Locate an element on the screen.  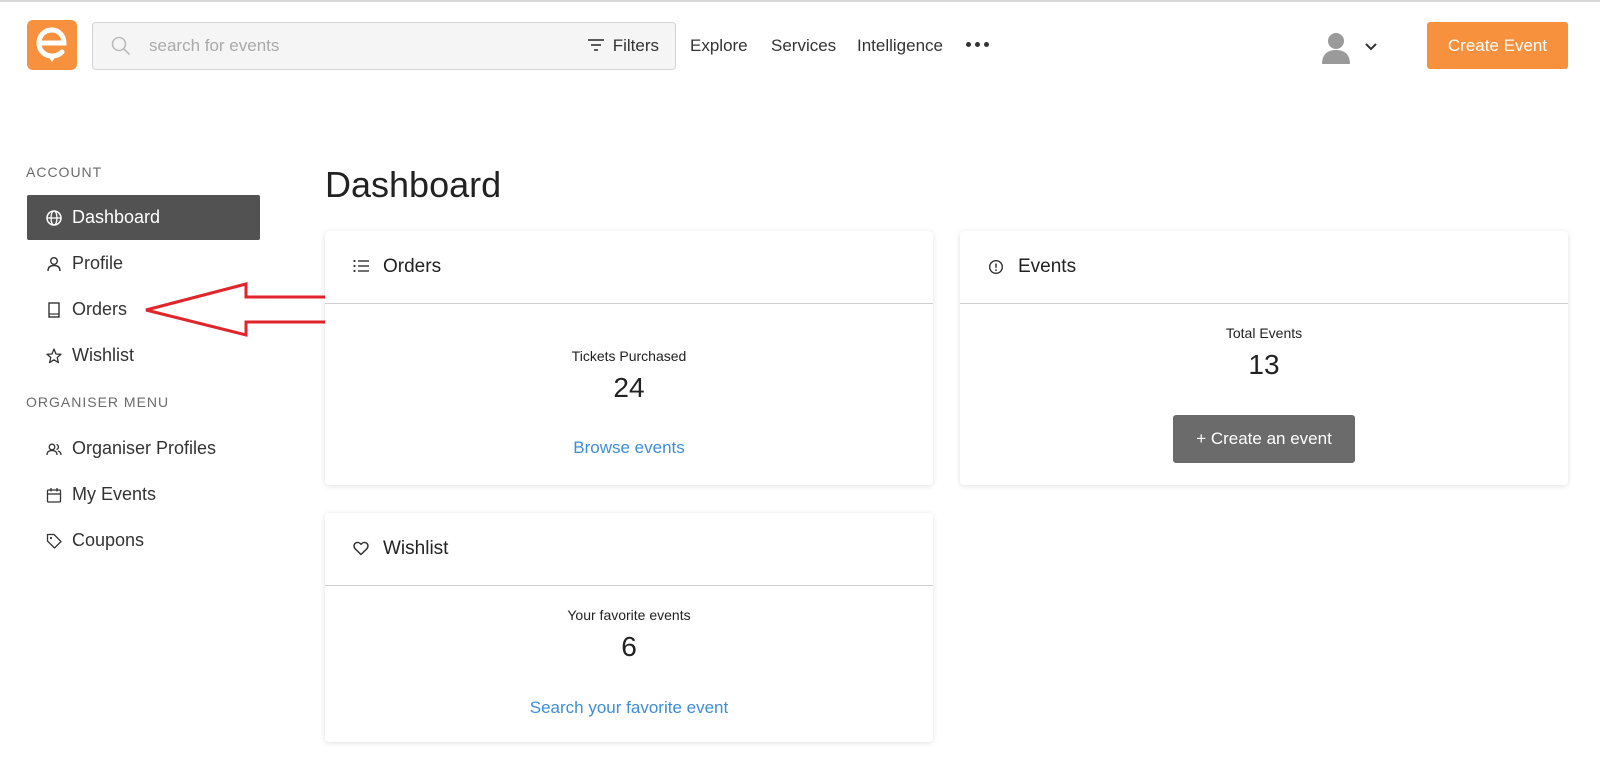
sidebar-item-label: Organiser Profiles is located at coordinates (144, 448).